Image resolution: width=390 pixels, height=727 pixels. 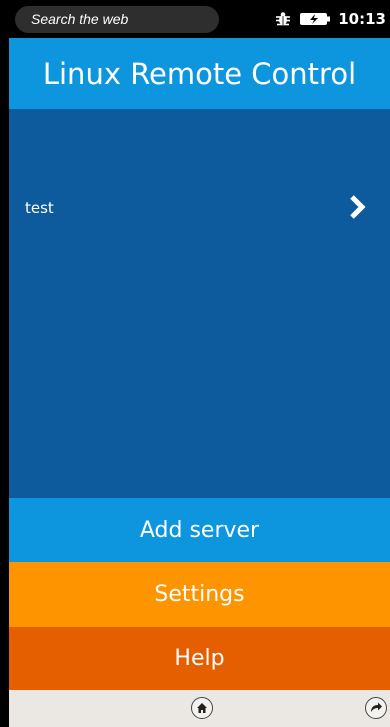 What do you see at coordinates (199, 209) in the screenshot?
I see `server-item-test: test` at bounding box center [199, 209].